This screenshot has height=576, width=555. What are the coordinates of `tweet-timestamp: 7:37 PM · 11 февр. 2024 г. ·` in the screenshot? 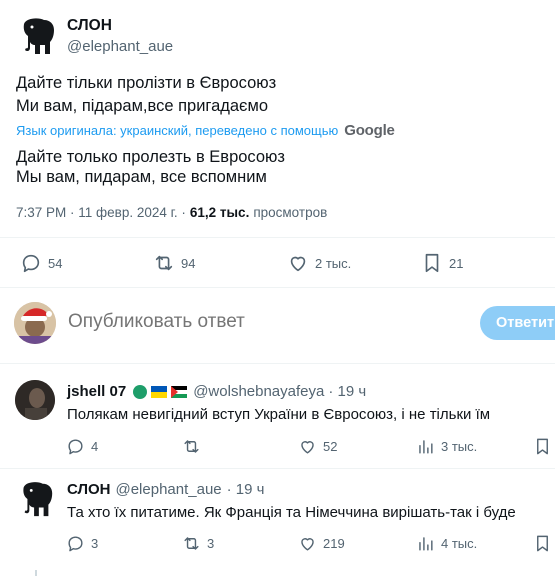 It's located at (101, 212).